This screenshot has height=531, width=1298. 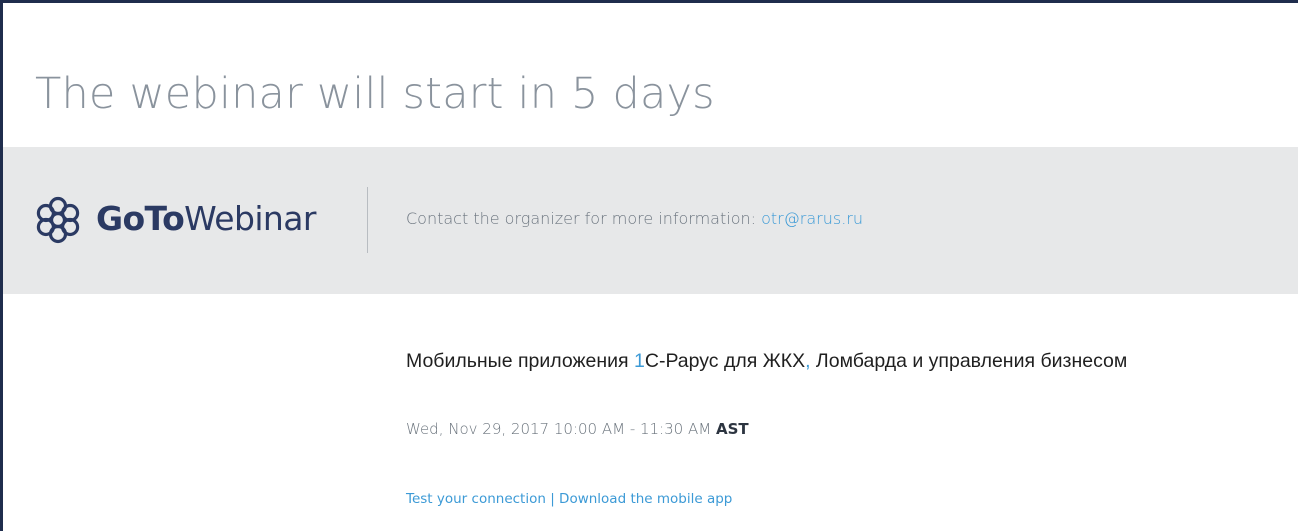 What do you see at coordinates (476, 499) in the screenshot?
I see `test-connection-link: Test your connection` at bounding box center [476, 499].